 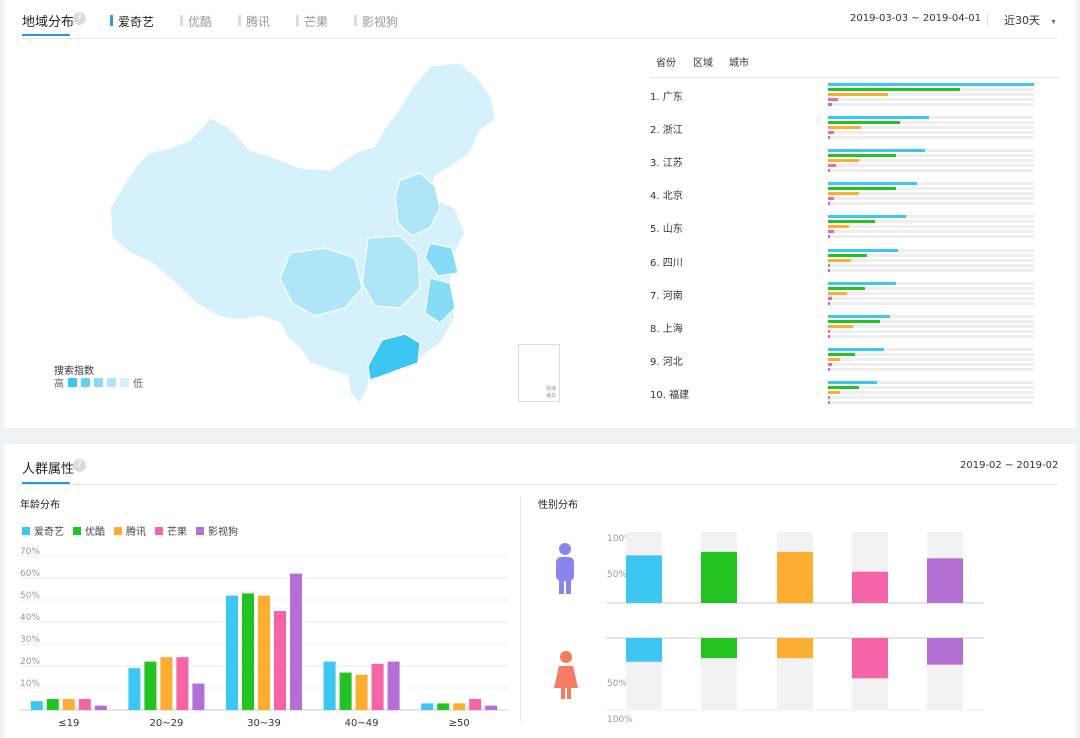 I want to click on tab-city: 城市, so click(x=739, y=61).